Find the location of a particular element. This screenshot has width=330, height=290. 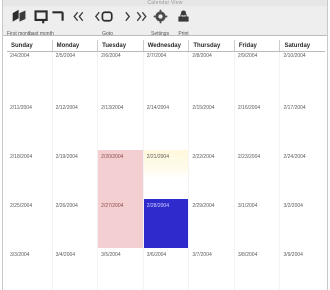

day-date: 2/25/2004 is located at coordinates (21, 206).